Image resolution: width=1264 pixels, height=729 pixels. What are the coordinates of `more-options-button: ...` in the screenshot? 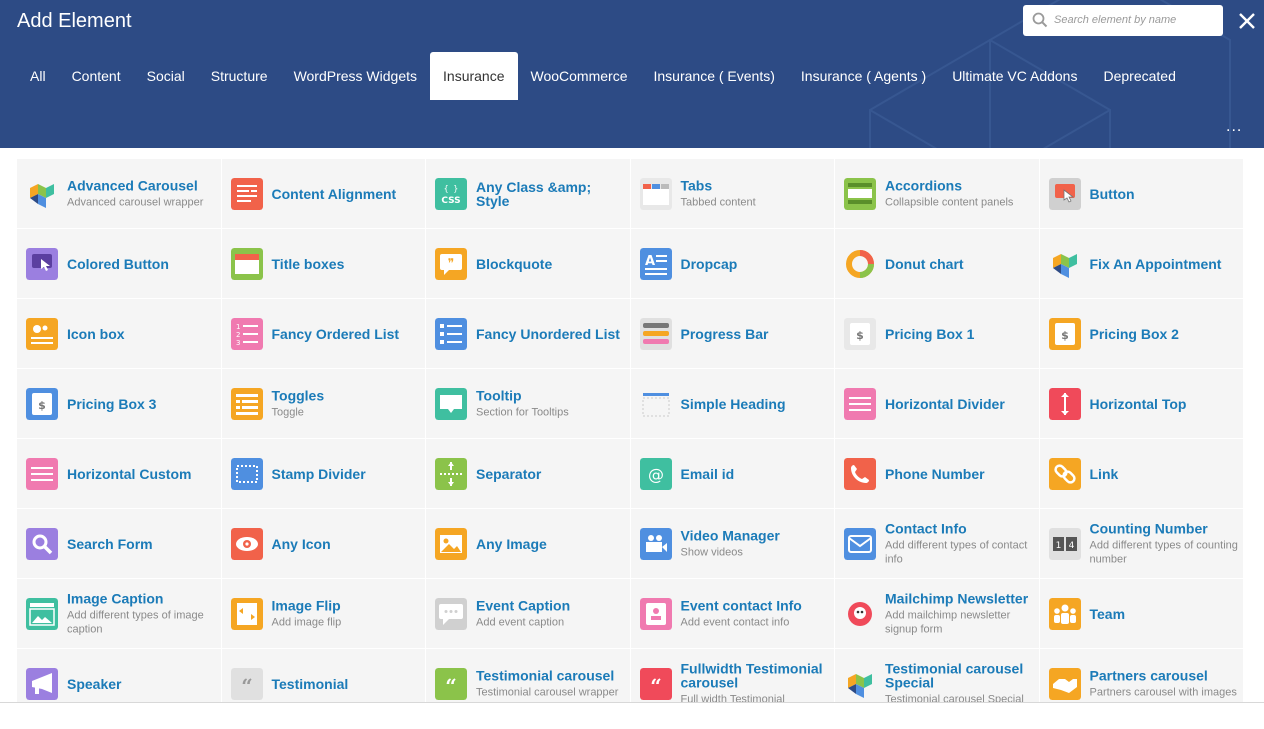 It's located at (1239, 128).